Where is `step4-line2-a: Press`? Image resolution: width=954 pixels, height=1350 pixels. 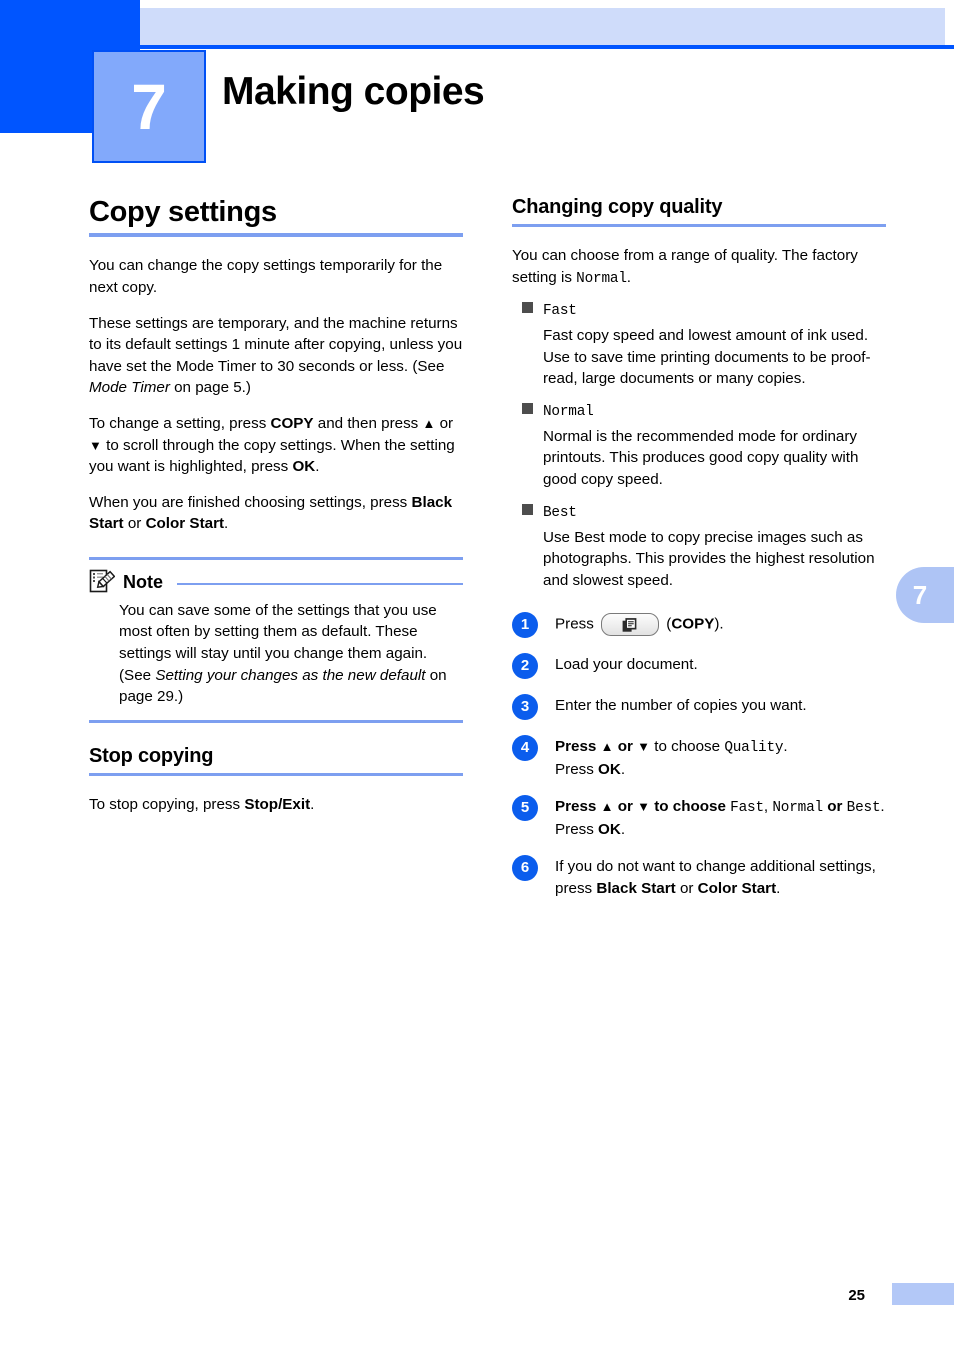
step4-line2-a: Press is located at coordinates (577, 769).